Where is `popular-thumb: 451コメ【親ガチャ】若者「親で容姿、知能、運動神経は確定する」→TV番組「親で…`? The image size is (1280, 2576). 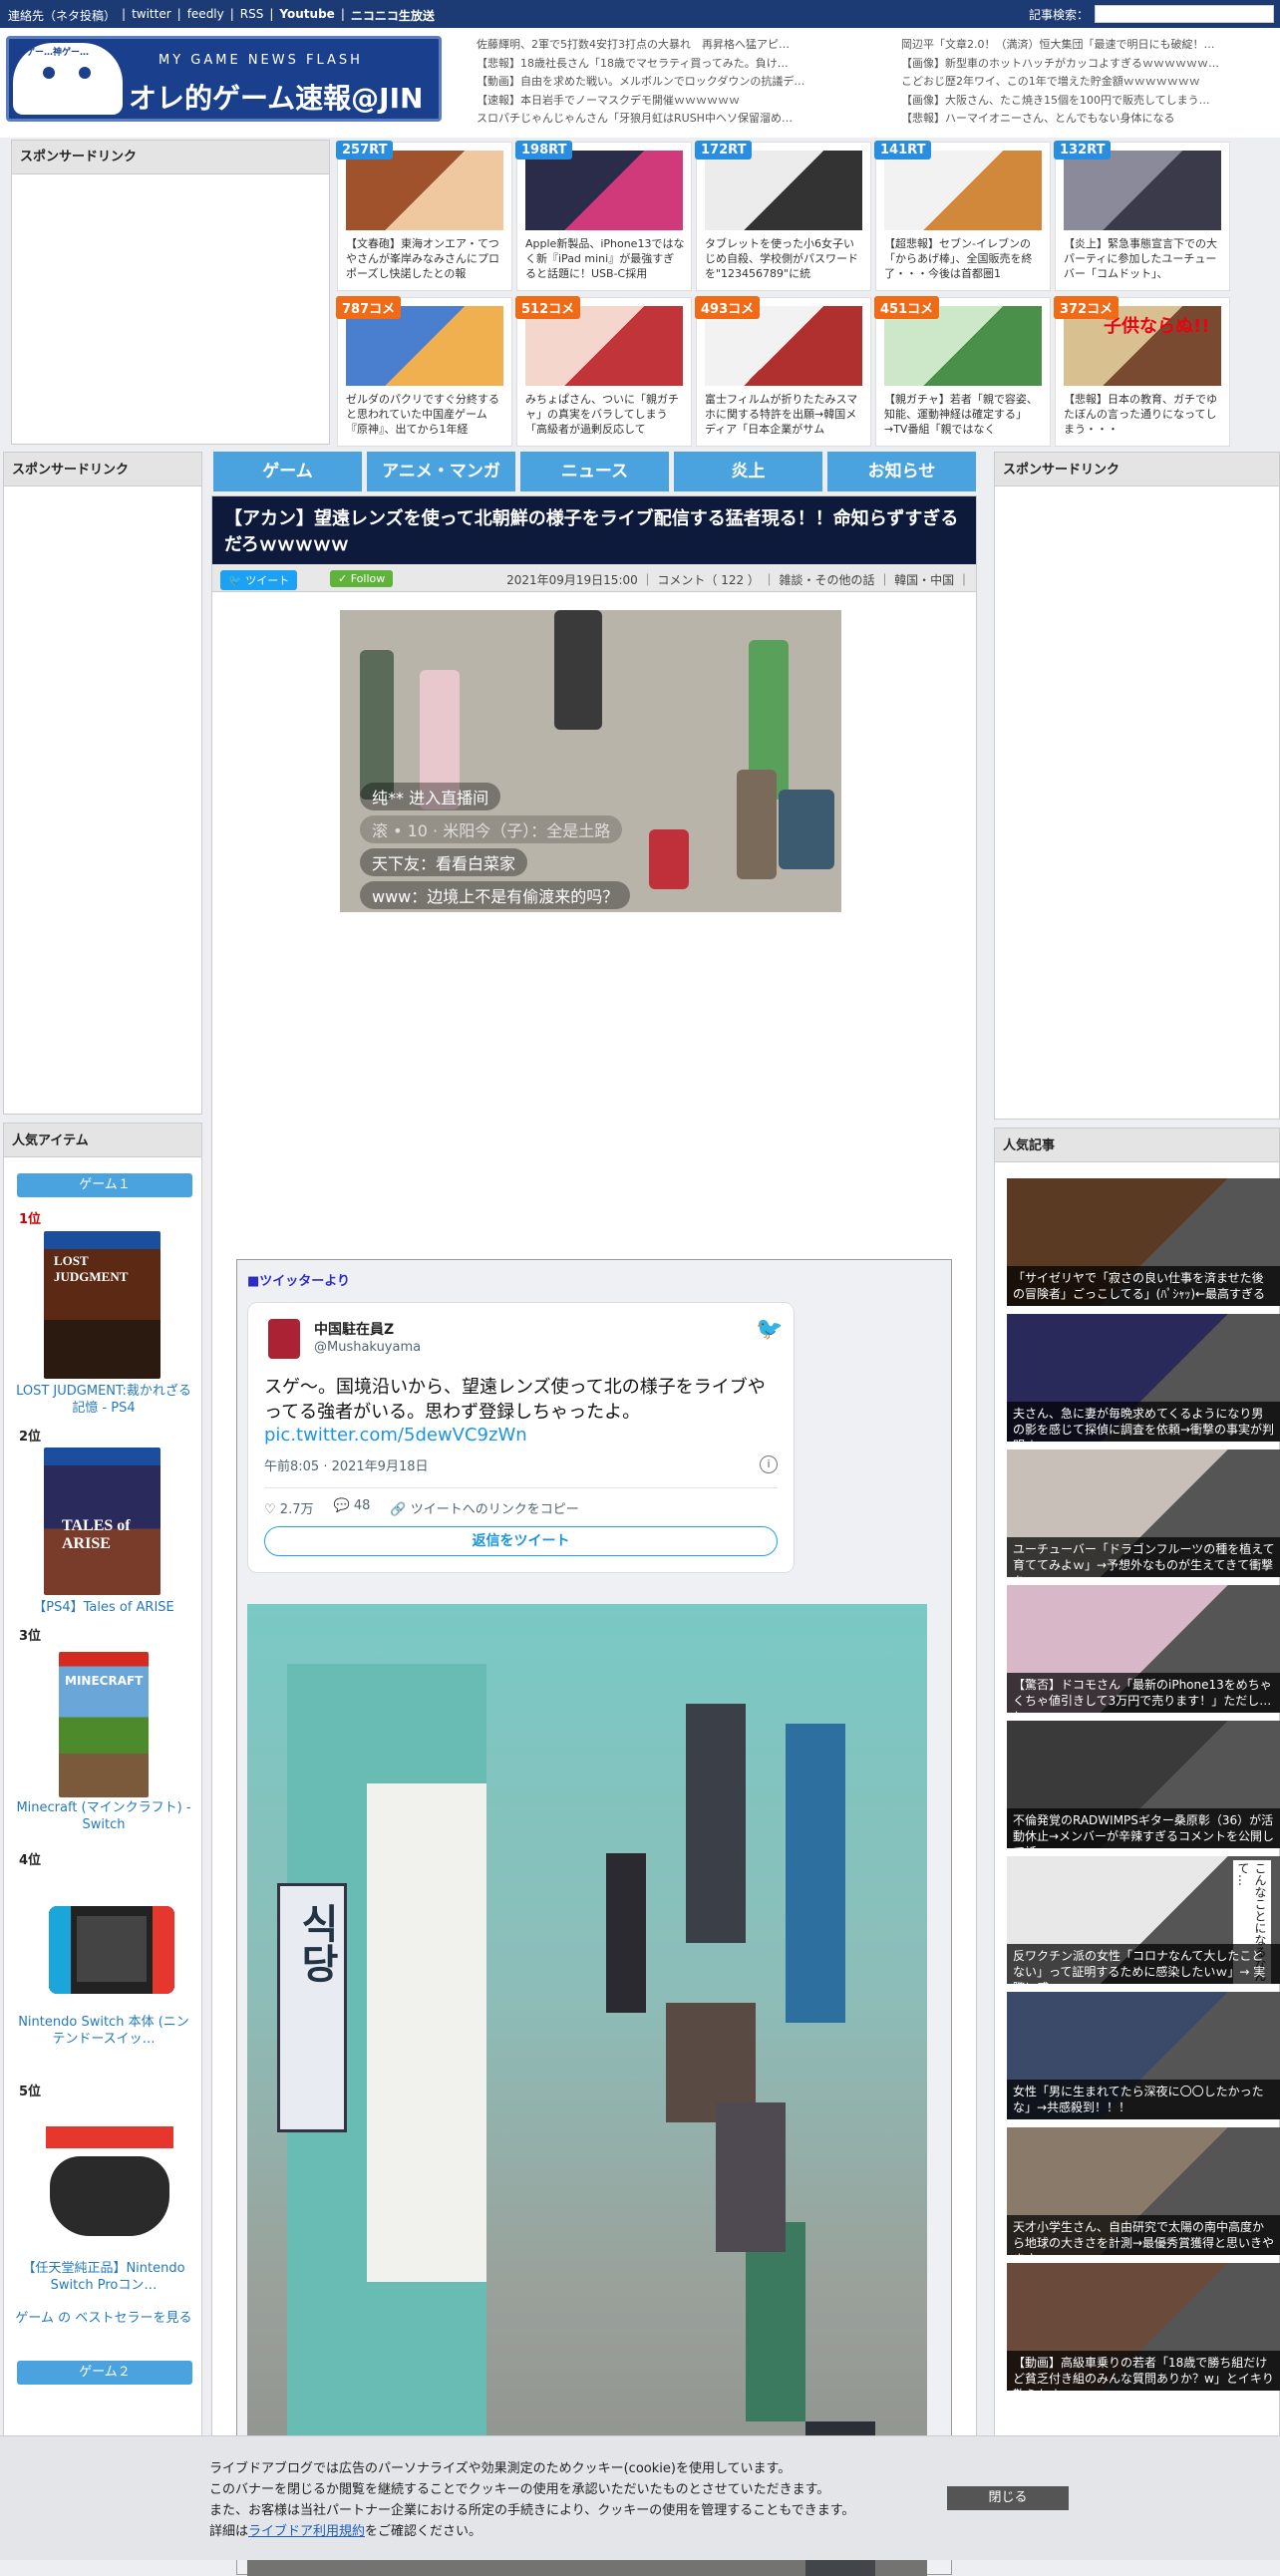 popular-thumb: 451コメ【親ガチャ】若者「親で容姿、知能、運動神経は確定する」→TV番組「親で… is located at coordinates (962, 371).